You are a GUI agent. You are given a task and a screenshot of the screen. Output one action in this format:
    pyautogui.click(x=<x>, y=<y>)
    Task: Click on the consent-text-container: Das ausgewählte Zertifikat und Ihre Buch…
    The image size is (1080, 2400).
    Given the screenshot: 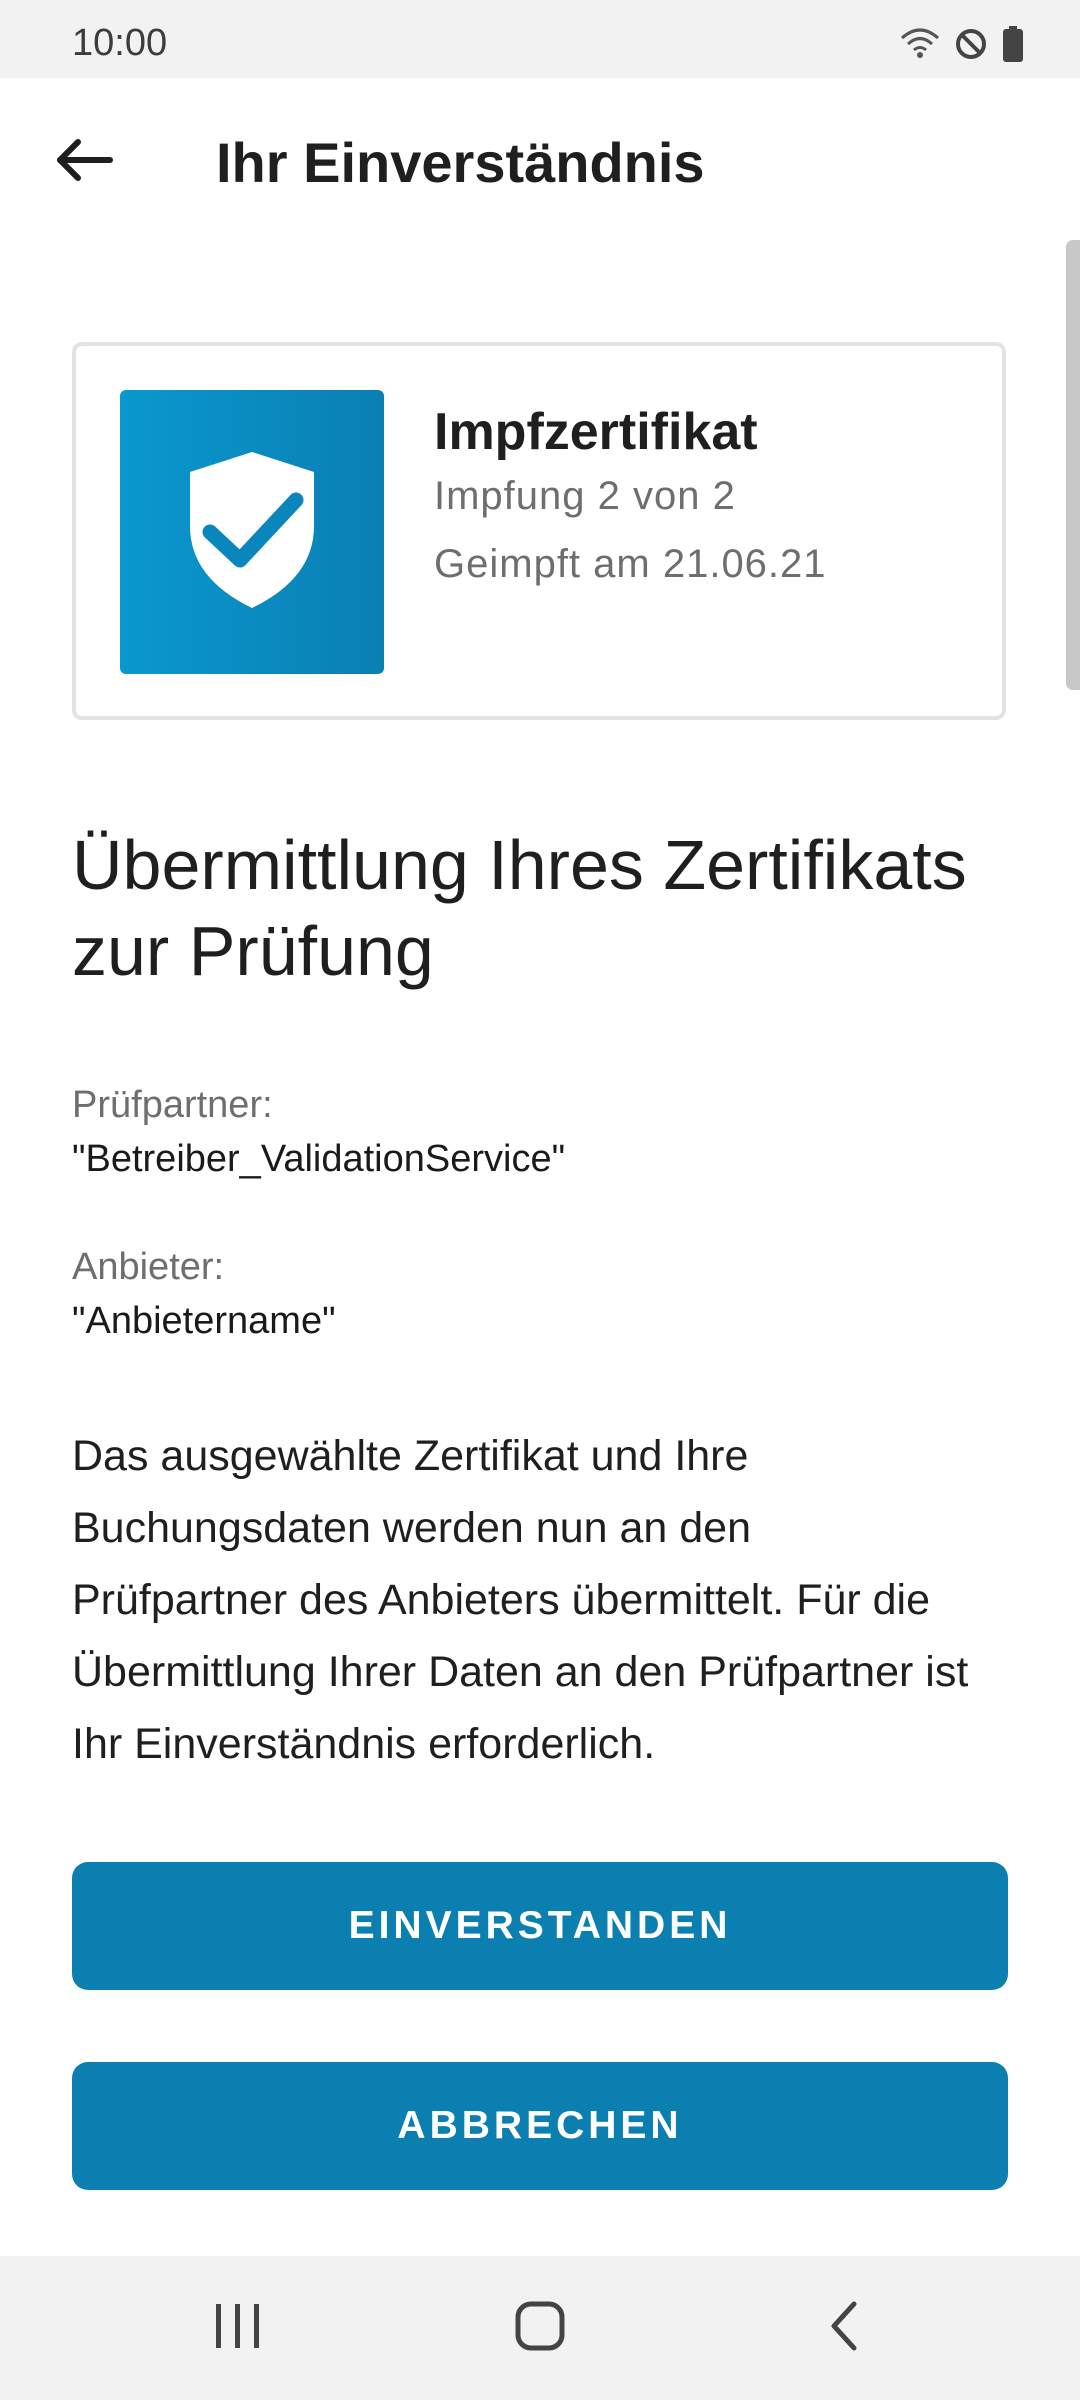 What is the action you would take?
    pyautogui.click(x=522, y=1613)
    